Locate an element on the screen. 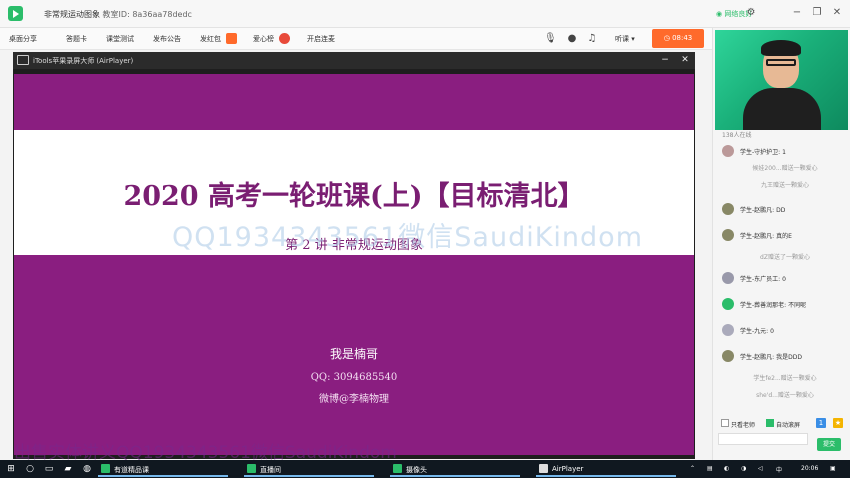 This screenshot has width=850, height=478. tray-chevron-icon: ⌃ is located at coordinates (692, 468).